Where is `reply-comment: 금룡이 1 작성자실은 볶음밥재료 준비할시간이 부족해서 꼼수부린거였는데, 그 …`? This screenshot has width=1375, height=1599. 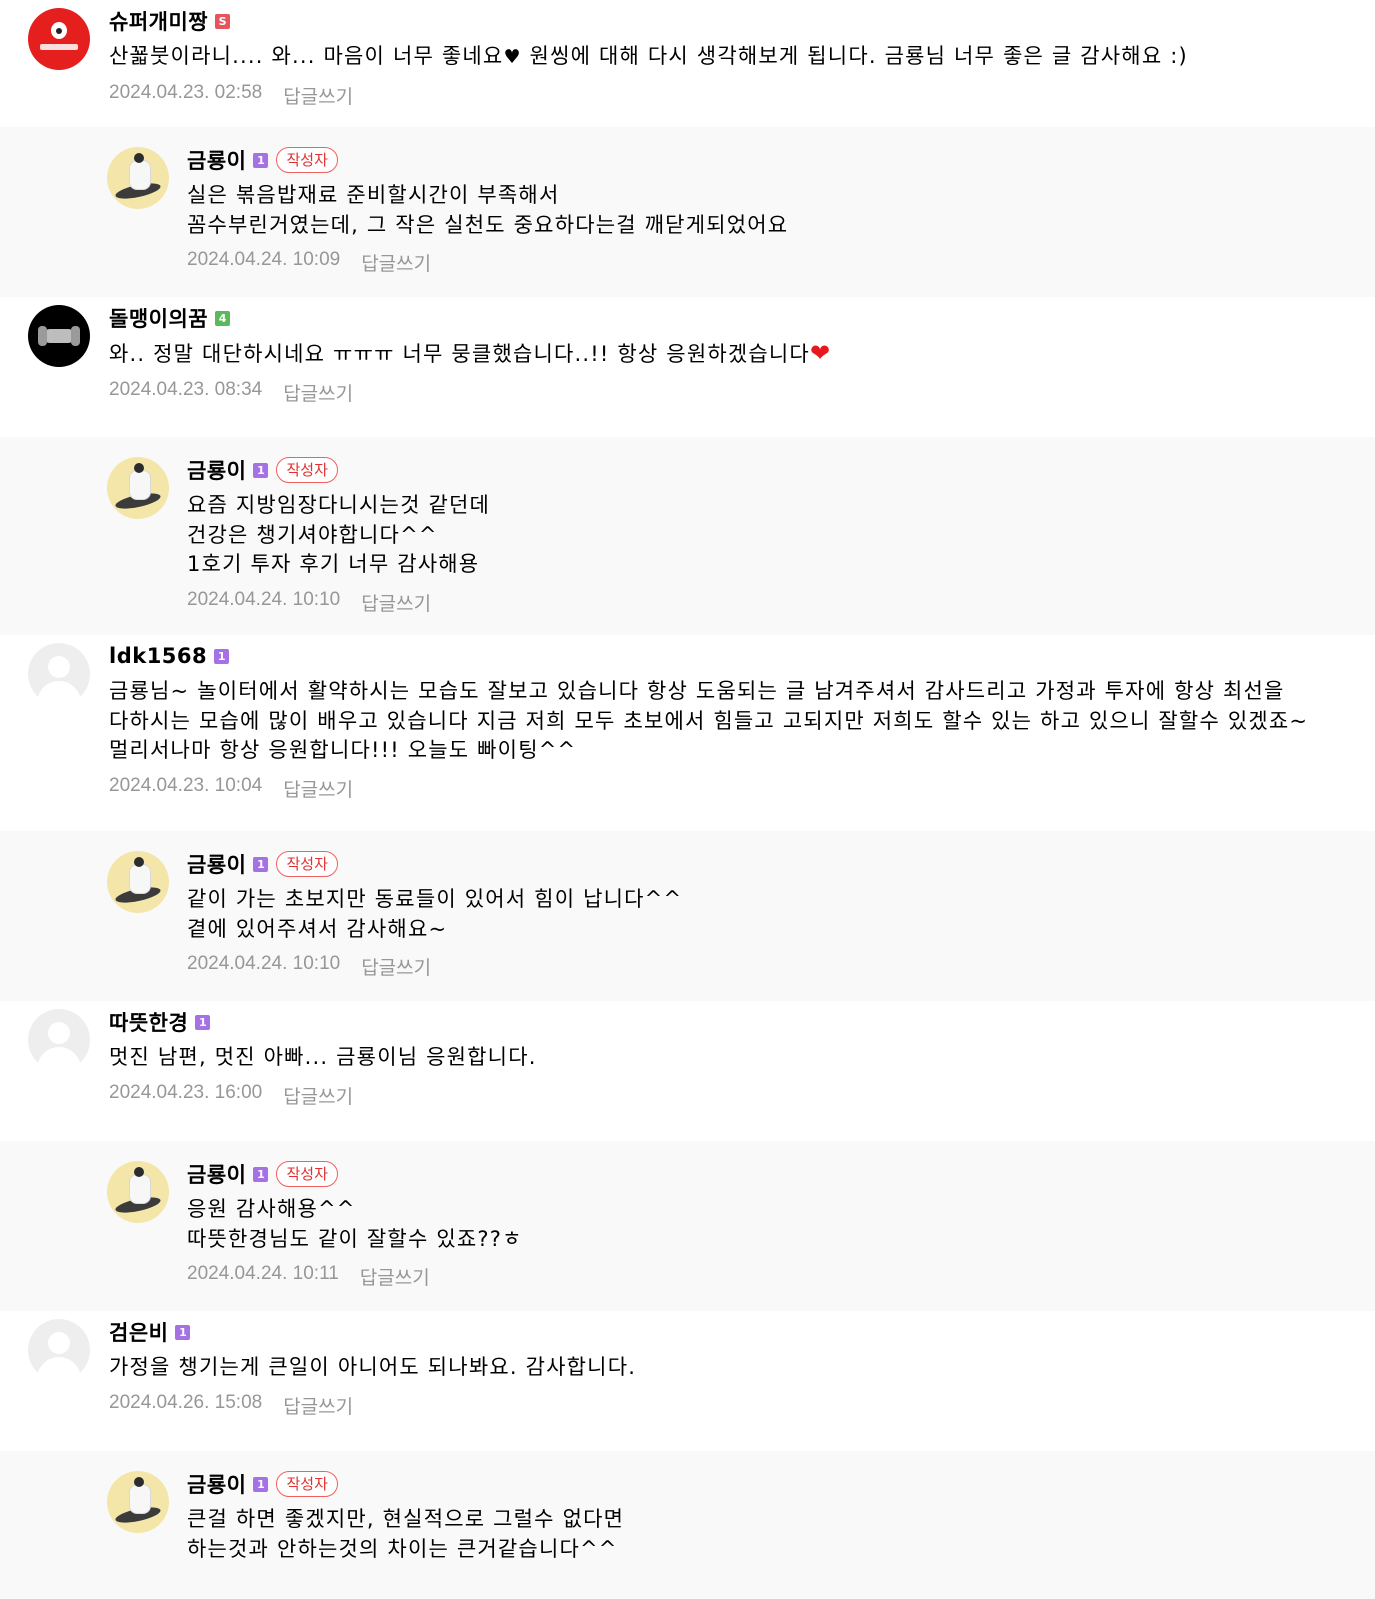 reply-comment: 금룡이 1 작성자실은 볶음밥재료 준비할시간이 부족해서 꼼수부린거였는데, 그 … is located at coordinates (687, 212).